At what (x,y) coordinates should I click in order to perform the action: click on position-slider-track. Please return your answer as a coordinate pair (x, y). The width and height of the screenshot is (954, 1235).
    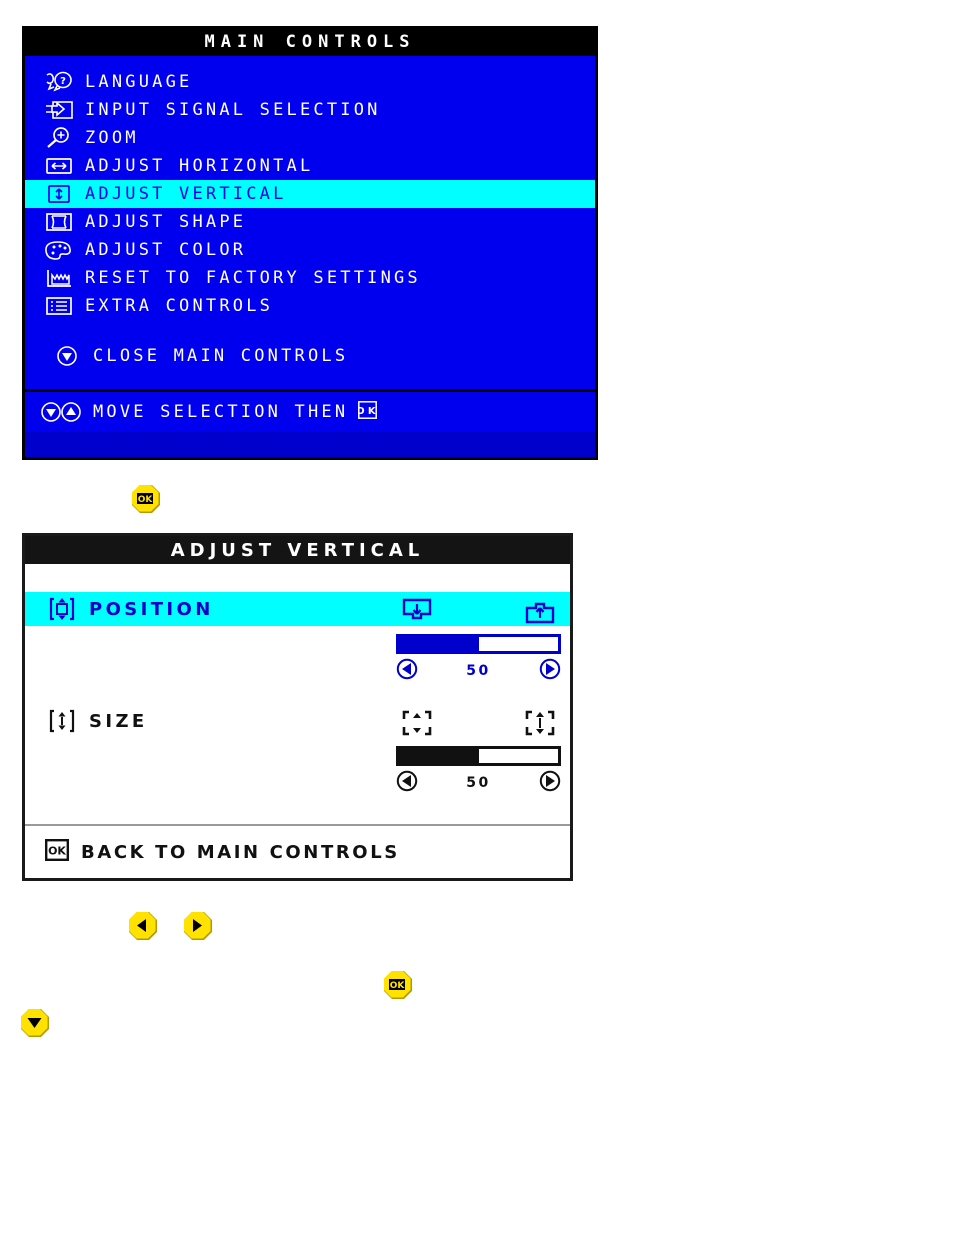
    Looking at the image, I should click on (478, 644).